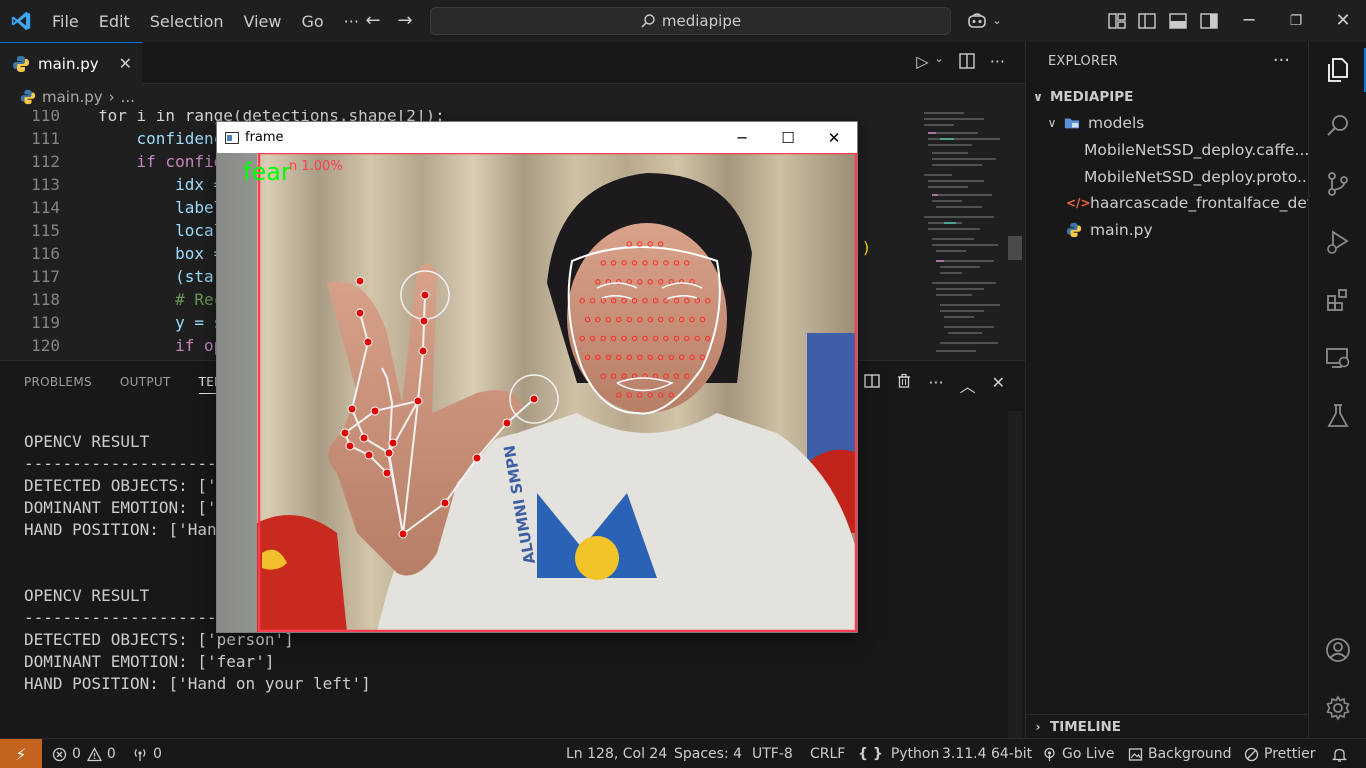  What do you see at coordinates (922, 61) in the screenshot?
I see `run-icon: ▷` at bounding box center [922, 61].